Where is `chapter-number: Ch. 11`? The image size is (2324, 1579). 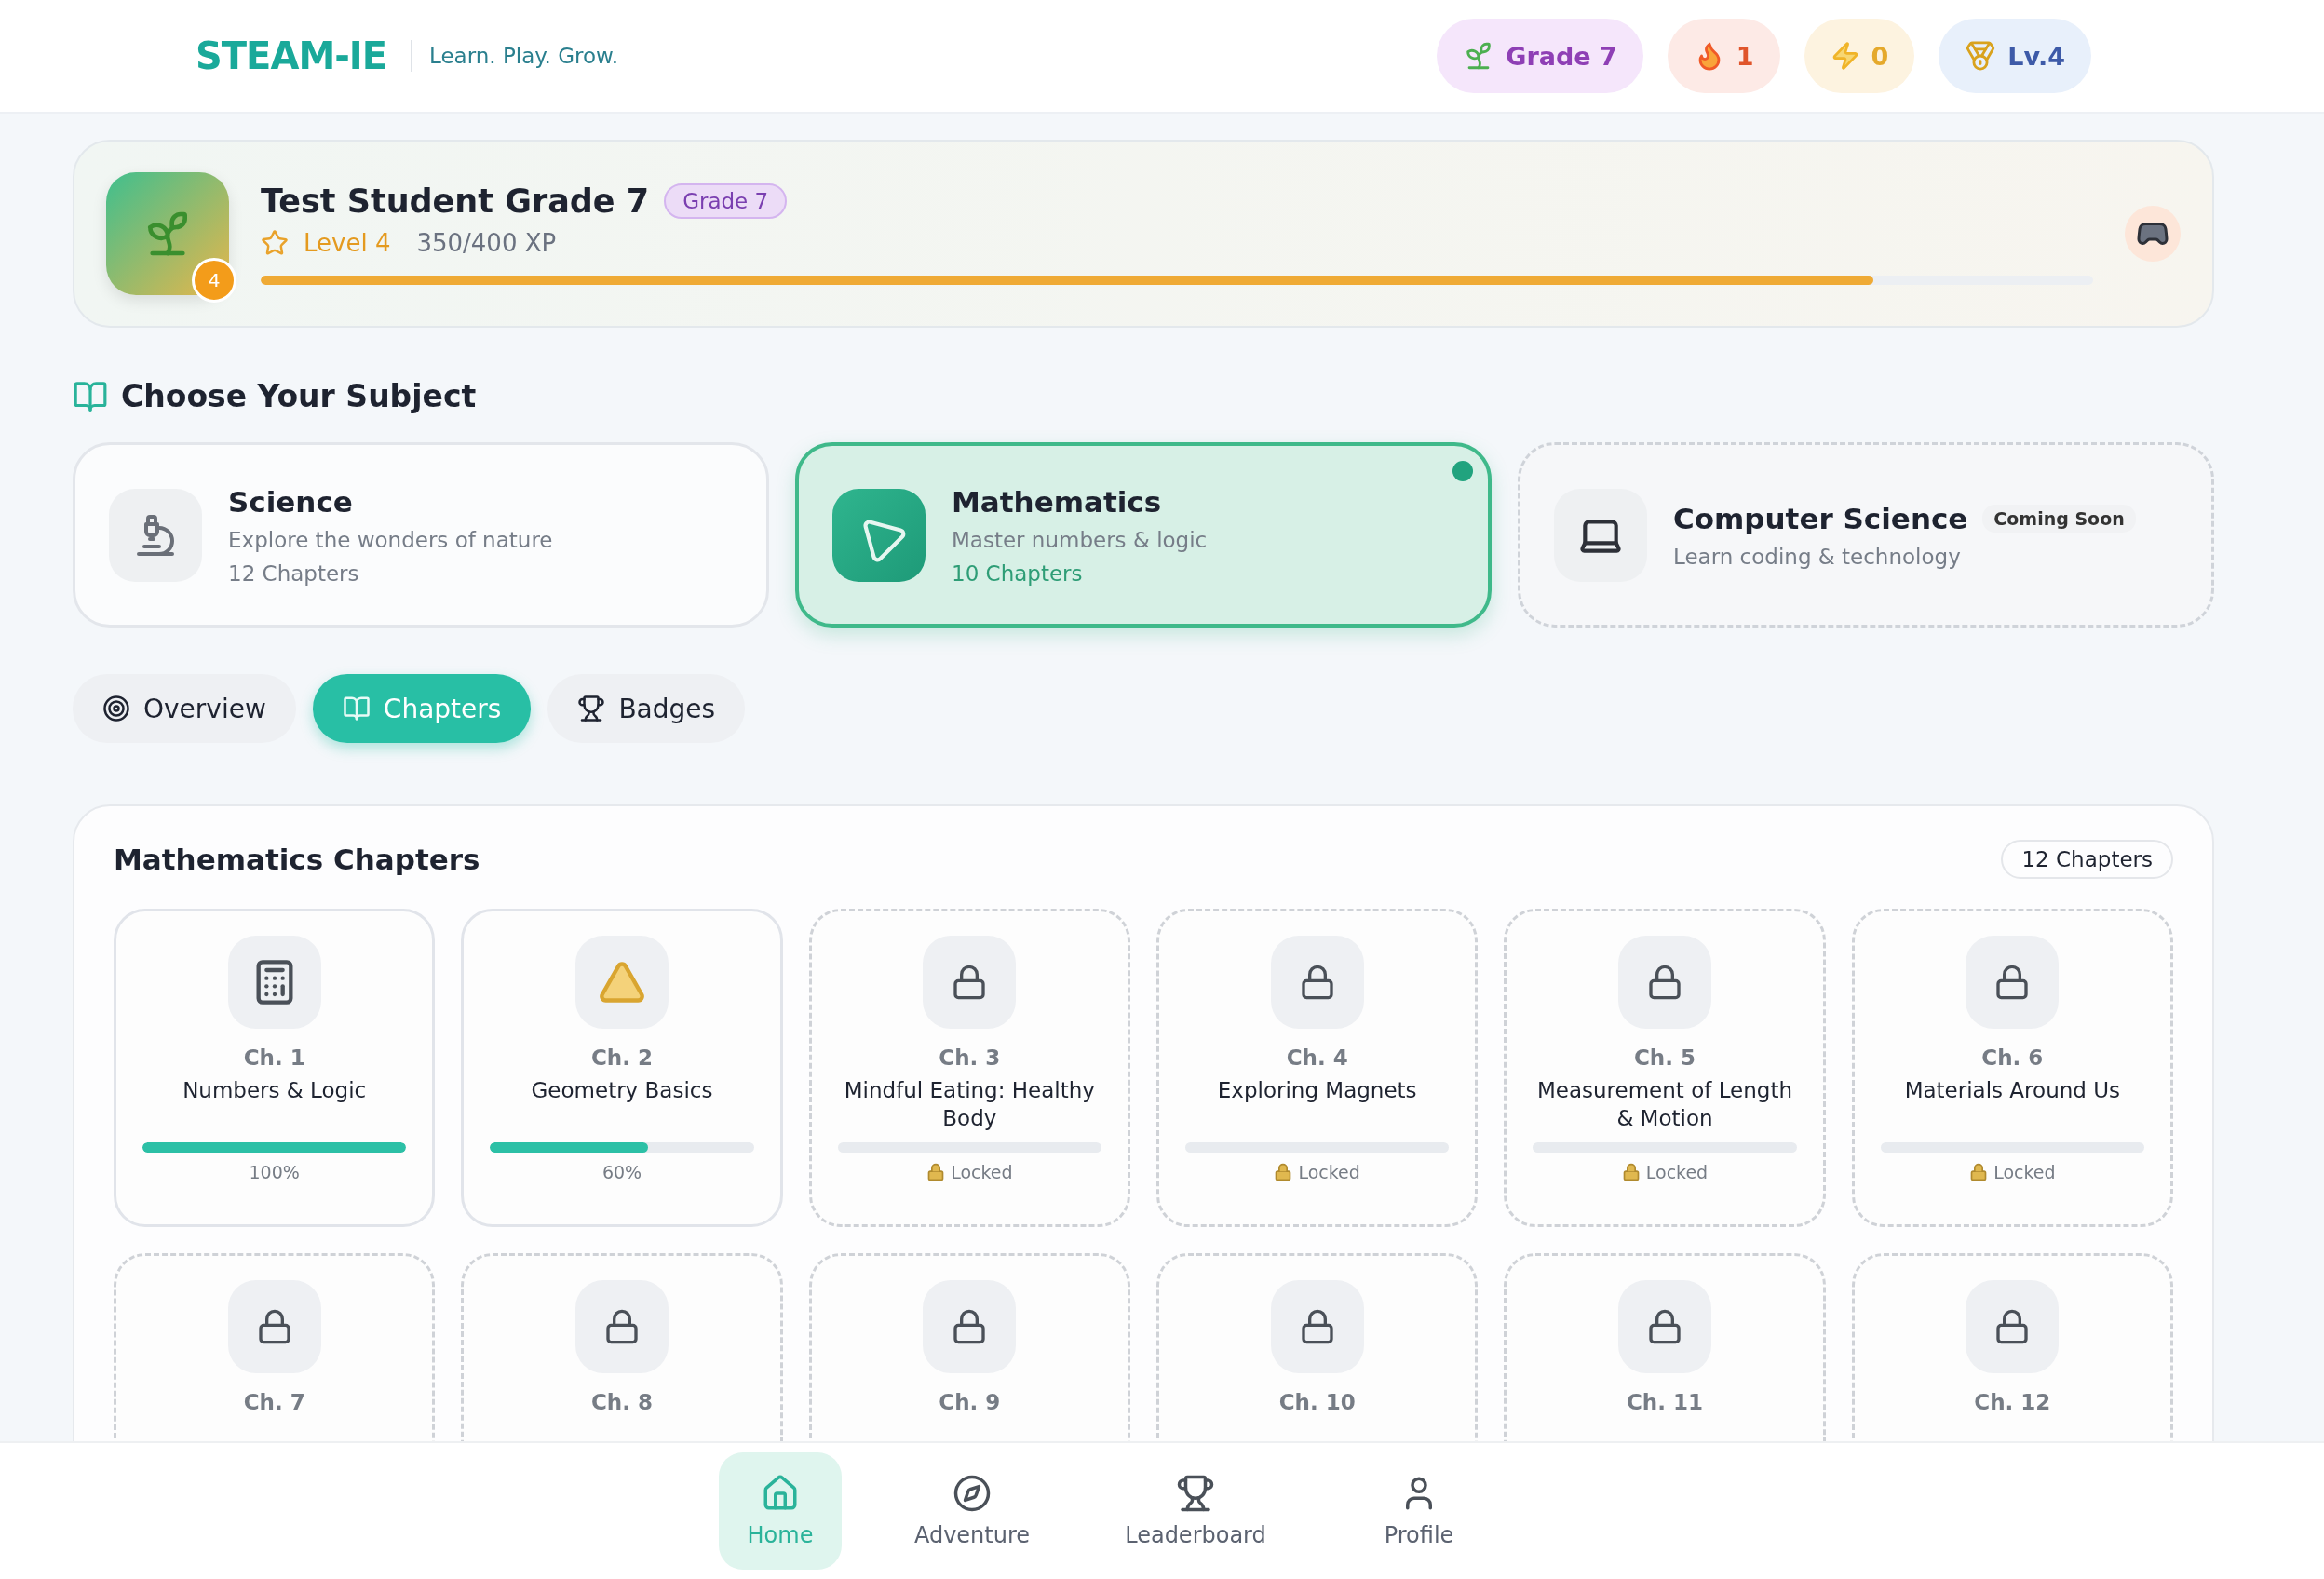 chapter-number: Ch. 11 is located at coordinates (1665, 1402).